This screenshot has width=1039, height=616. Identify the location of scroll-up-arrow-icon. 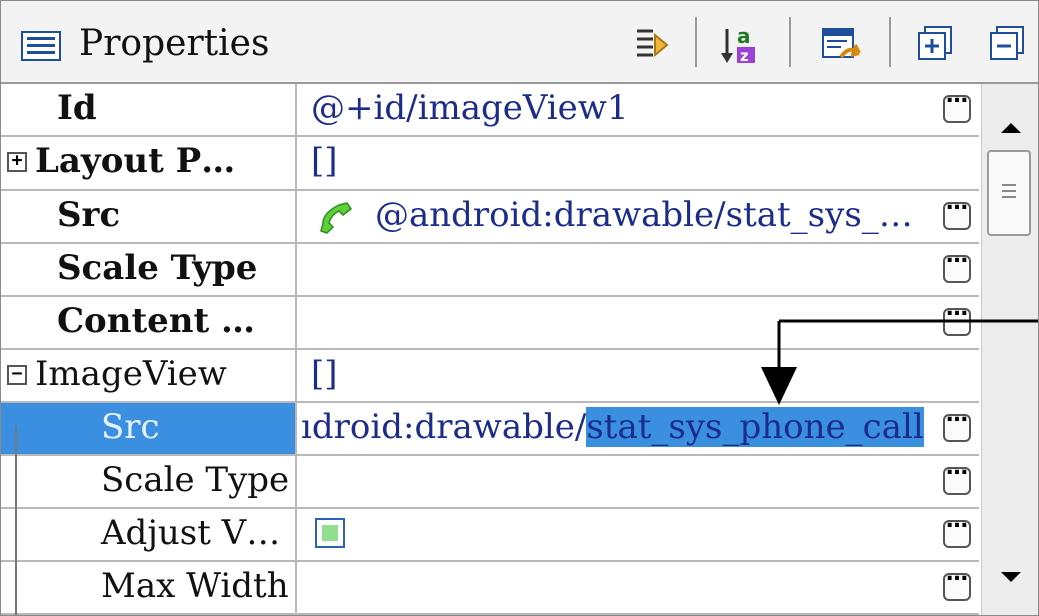
(1011, 128).